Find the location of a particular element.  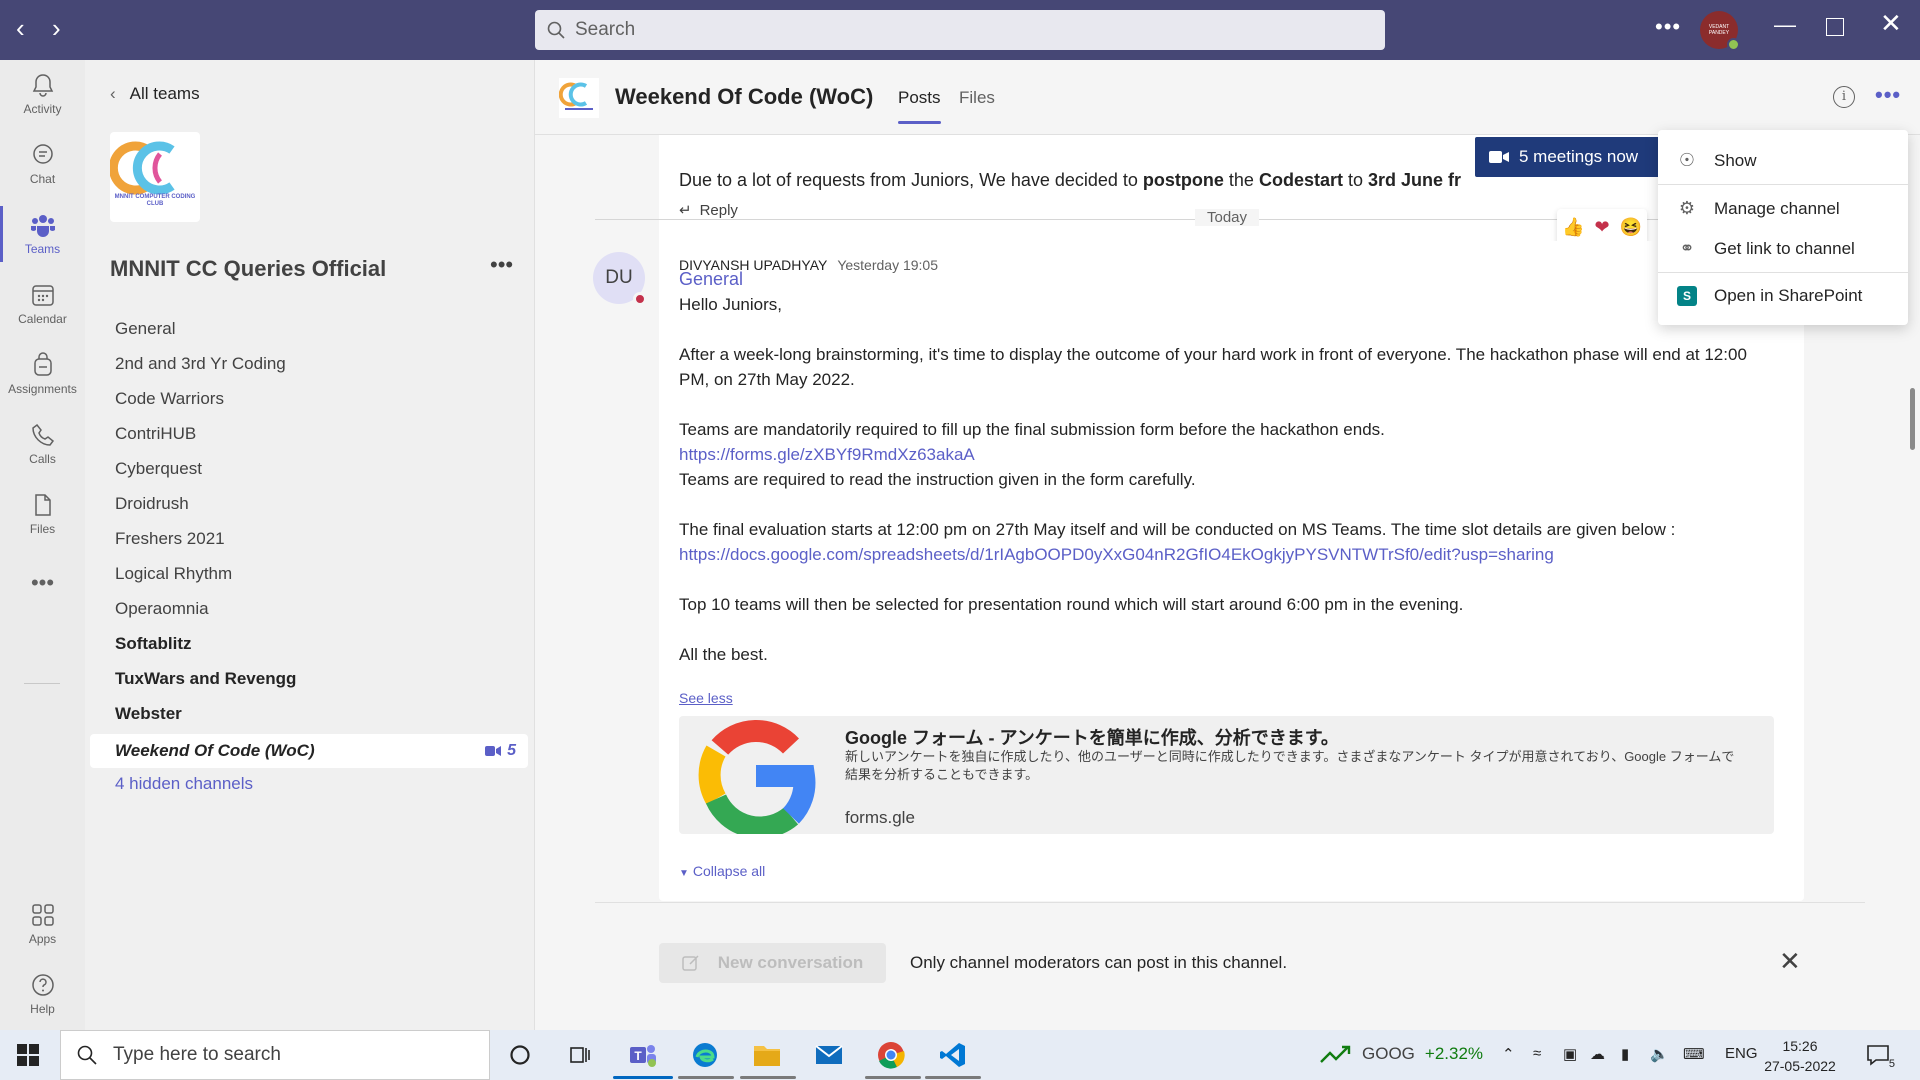

channel-item: ContriHUB is located at coordinates (309, 434).